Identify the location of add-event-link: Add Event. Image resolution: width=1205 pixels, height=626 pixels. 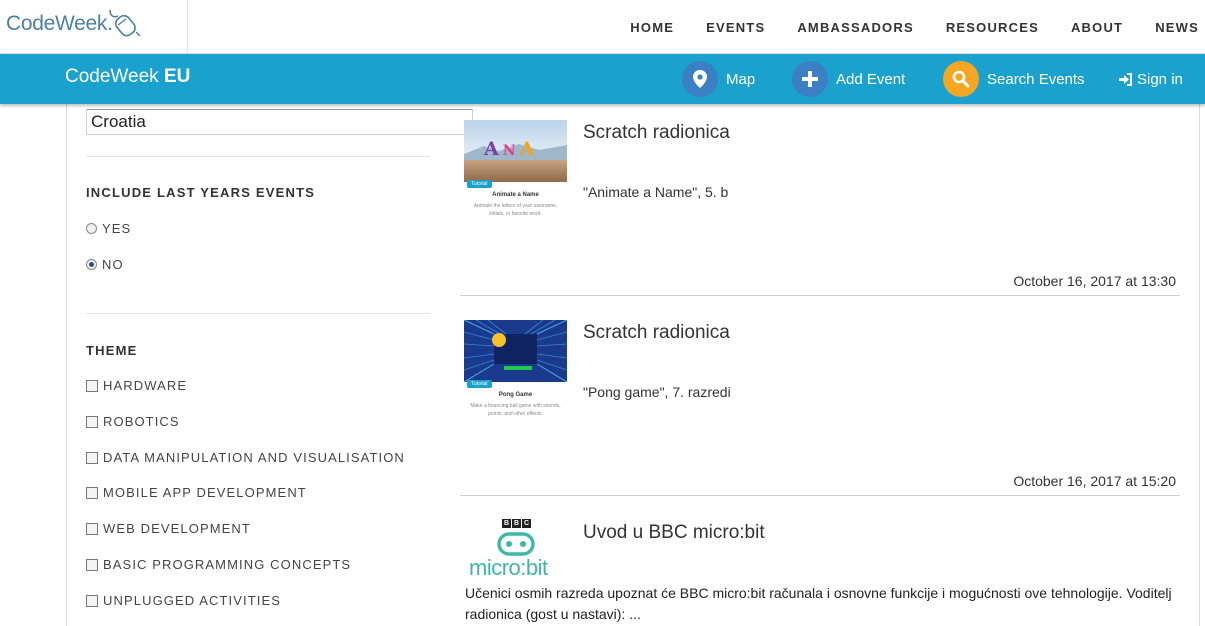
(848, 79).